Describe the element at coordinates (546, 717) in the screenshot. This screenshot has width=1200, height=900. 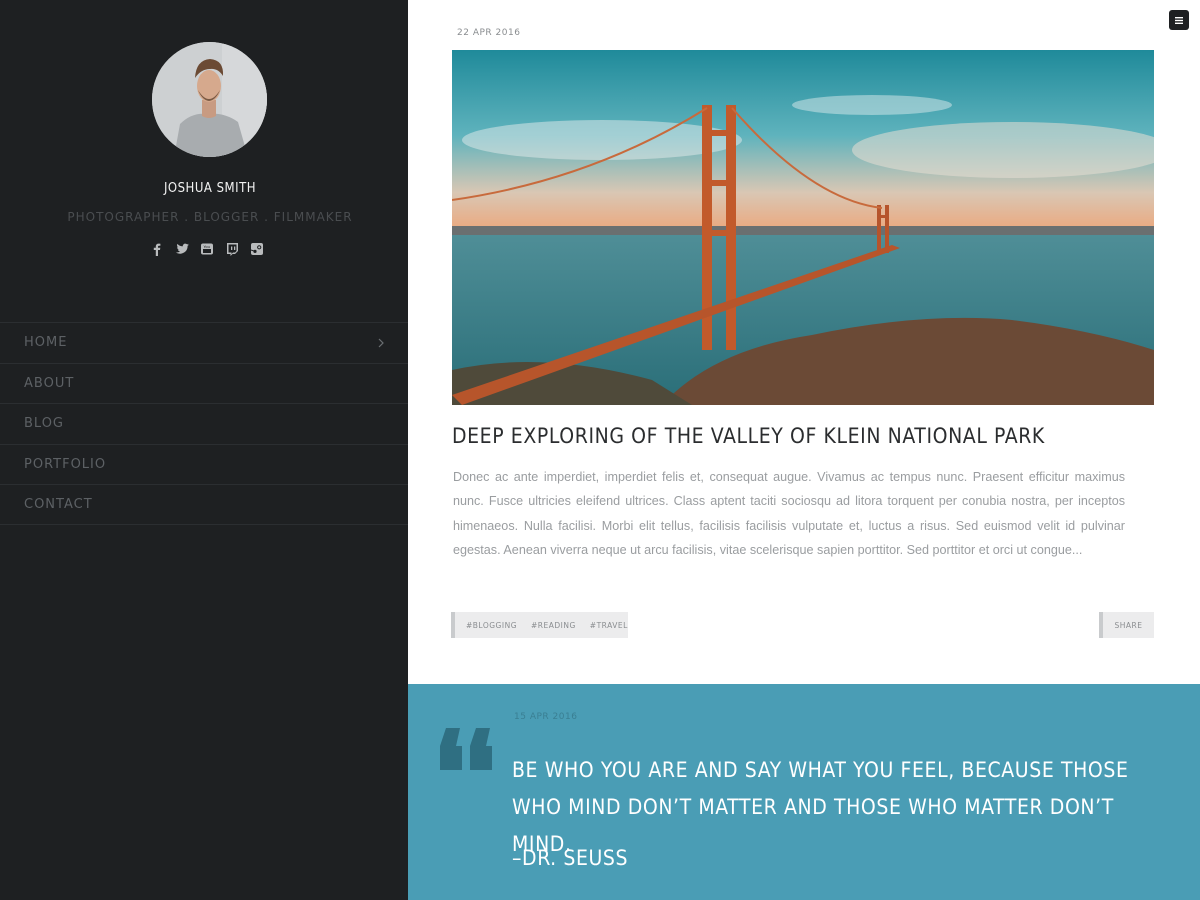
I see `quote-date: 15 APR 2016` at that location.